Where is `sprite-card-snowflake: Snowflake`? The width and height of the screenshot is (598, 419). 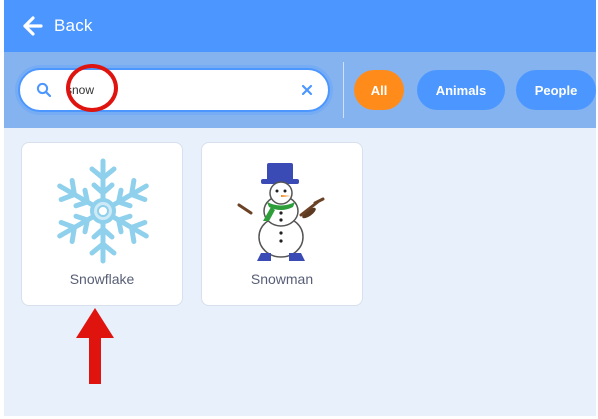
sprite-card-snowflake: Snowflake is located at coordinates (102, 224).